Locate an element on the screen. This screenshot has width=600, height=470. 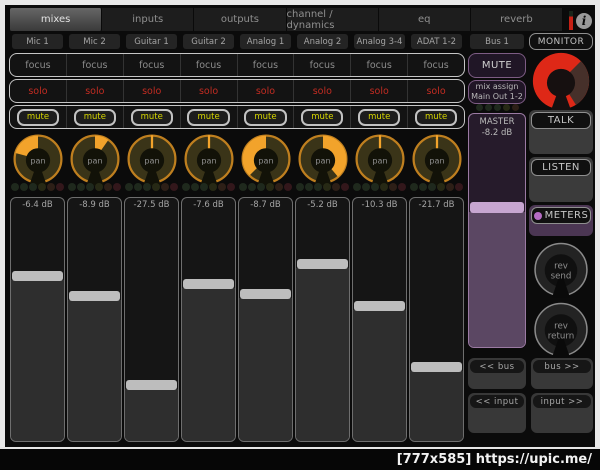
channel-label: Analog 3-4 is located at coordinates (379, 41).